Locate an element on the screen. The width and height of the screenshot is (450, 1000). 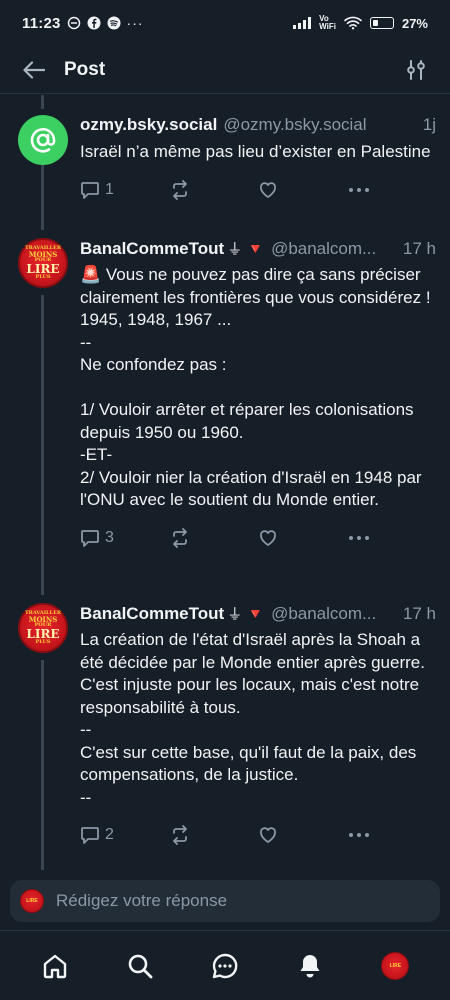
post-actions: 3 is located at coordinates (258, 538).